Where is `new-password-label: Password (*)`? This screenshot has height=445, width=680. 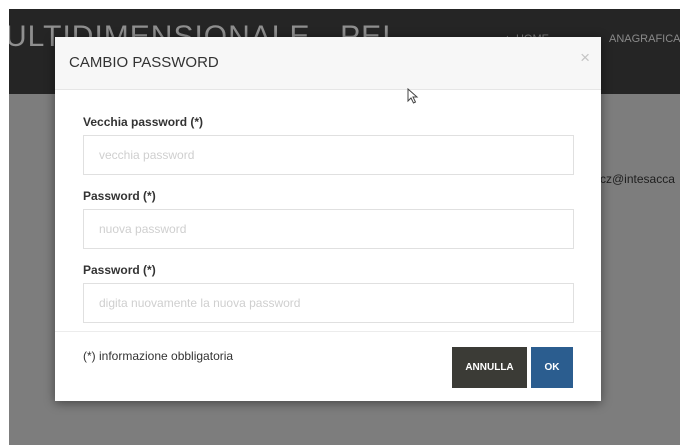 new-password-label: Password (*) is located at coordinates (119, 196).